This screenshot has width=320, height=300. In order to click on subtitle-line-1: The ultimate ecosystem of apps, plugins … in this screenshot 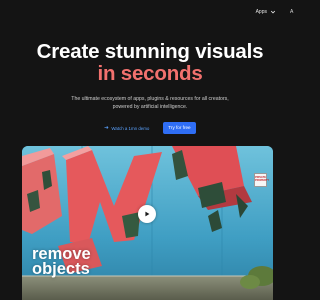, I will do `click(150, 99)`.